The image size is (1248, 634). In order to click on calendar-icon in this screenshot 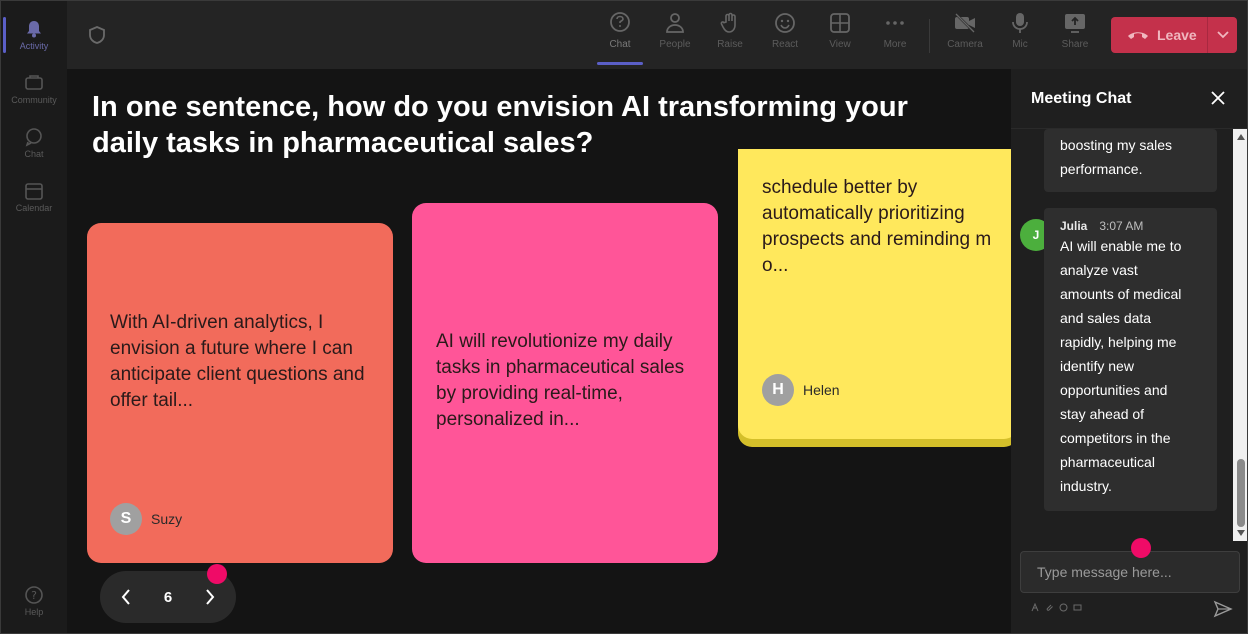, I will do `click(34, 191)`.